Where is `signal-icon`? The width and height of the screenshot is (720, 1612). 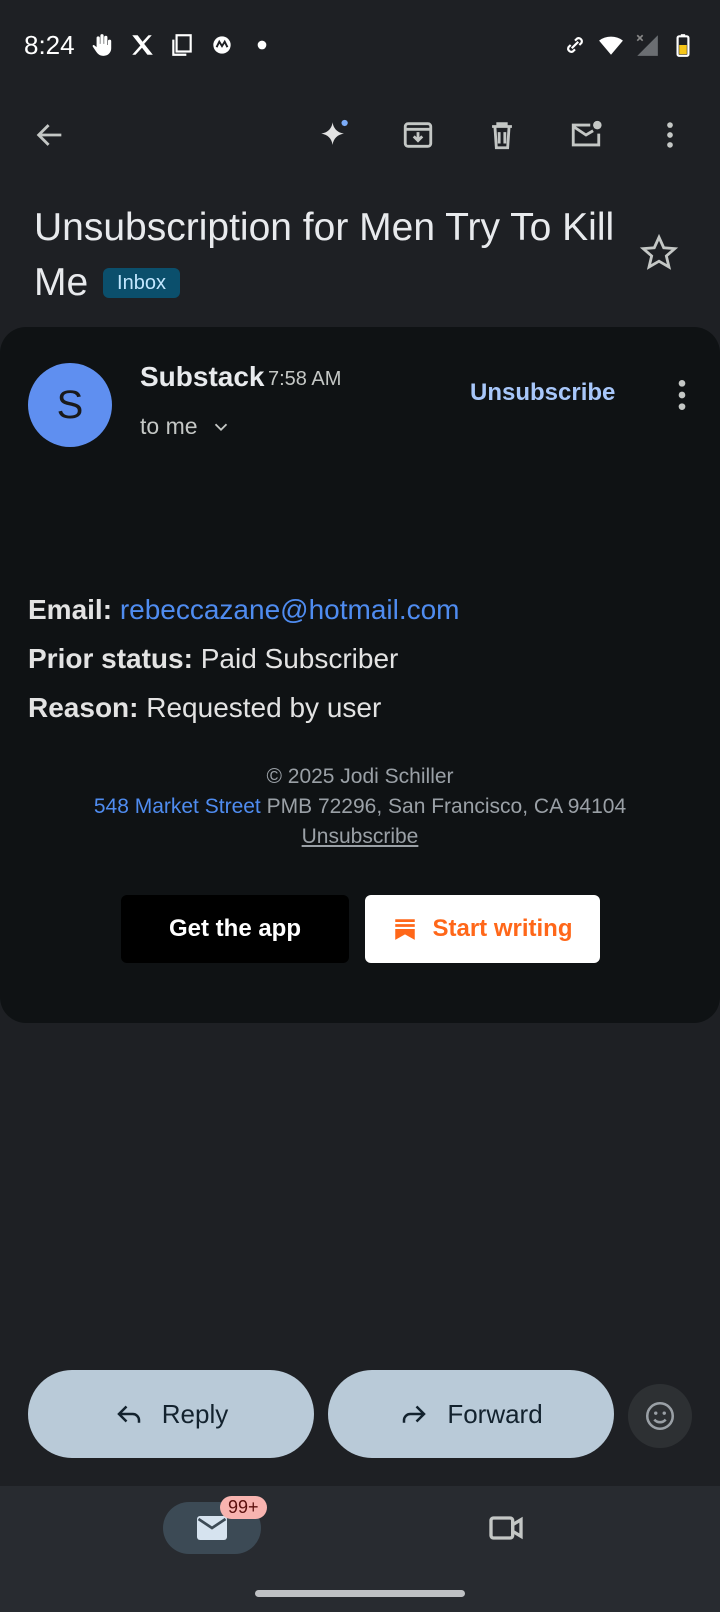
signal-icon is located at coordinates (647, 45).